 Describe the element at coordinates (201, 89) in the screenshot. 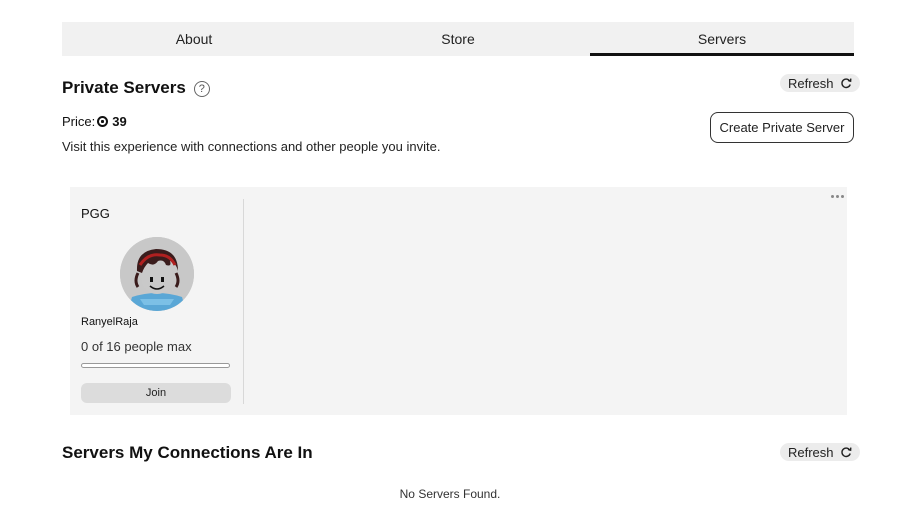

I see `help-icon: ?` at that location.